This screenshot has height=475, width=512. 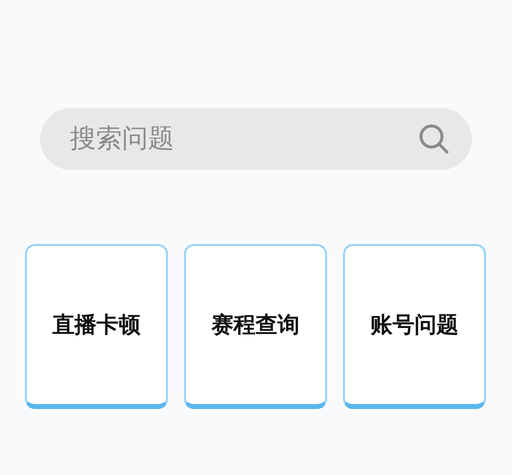 What do you see at coordinates (96, 326) in the screenshot?
I see `category-card: 直播卡顿` at bounding box center [96, 326].